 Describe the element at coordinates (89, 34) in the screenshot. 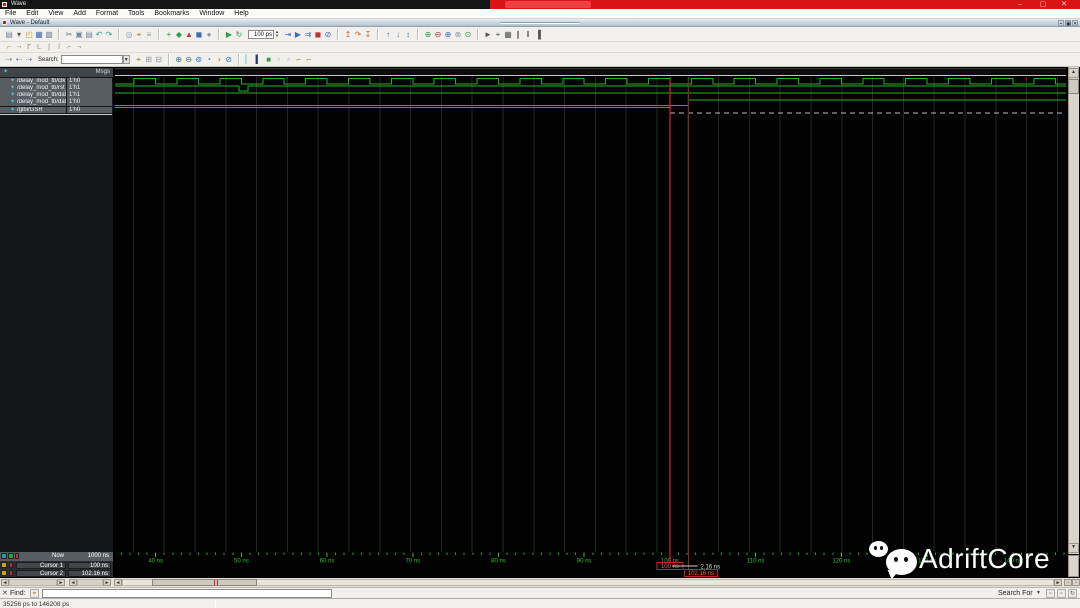

I see `paste-icon: ▤` at that location.